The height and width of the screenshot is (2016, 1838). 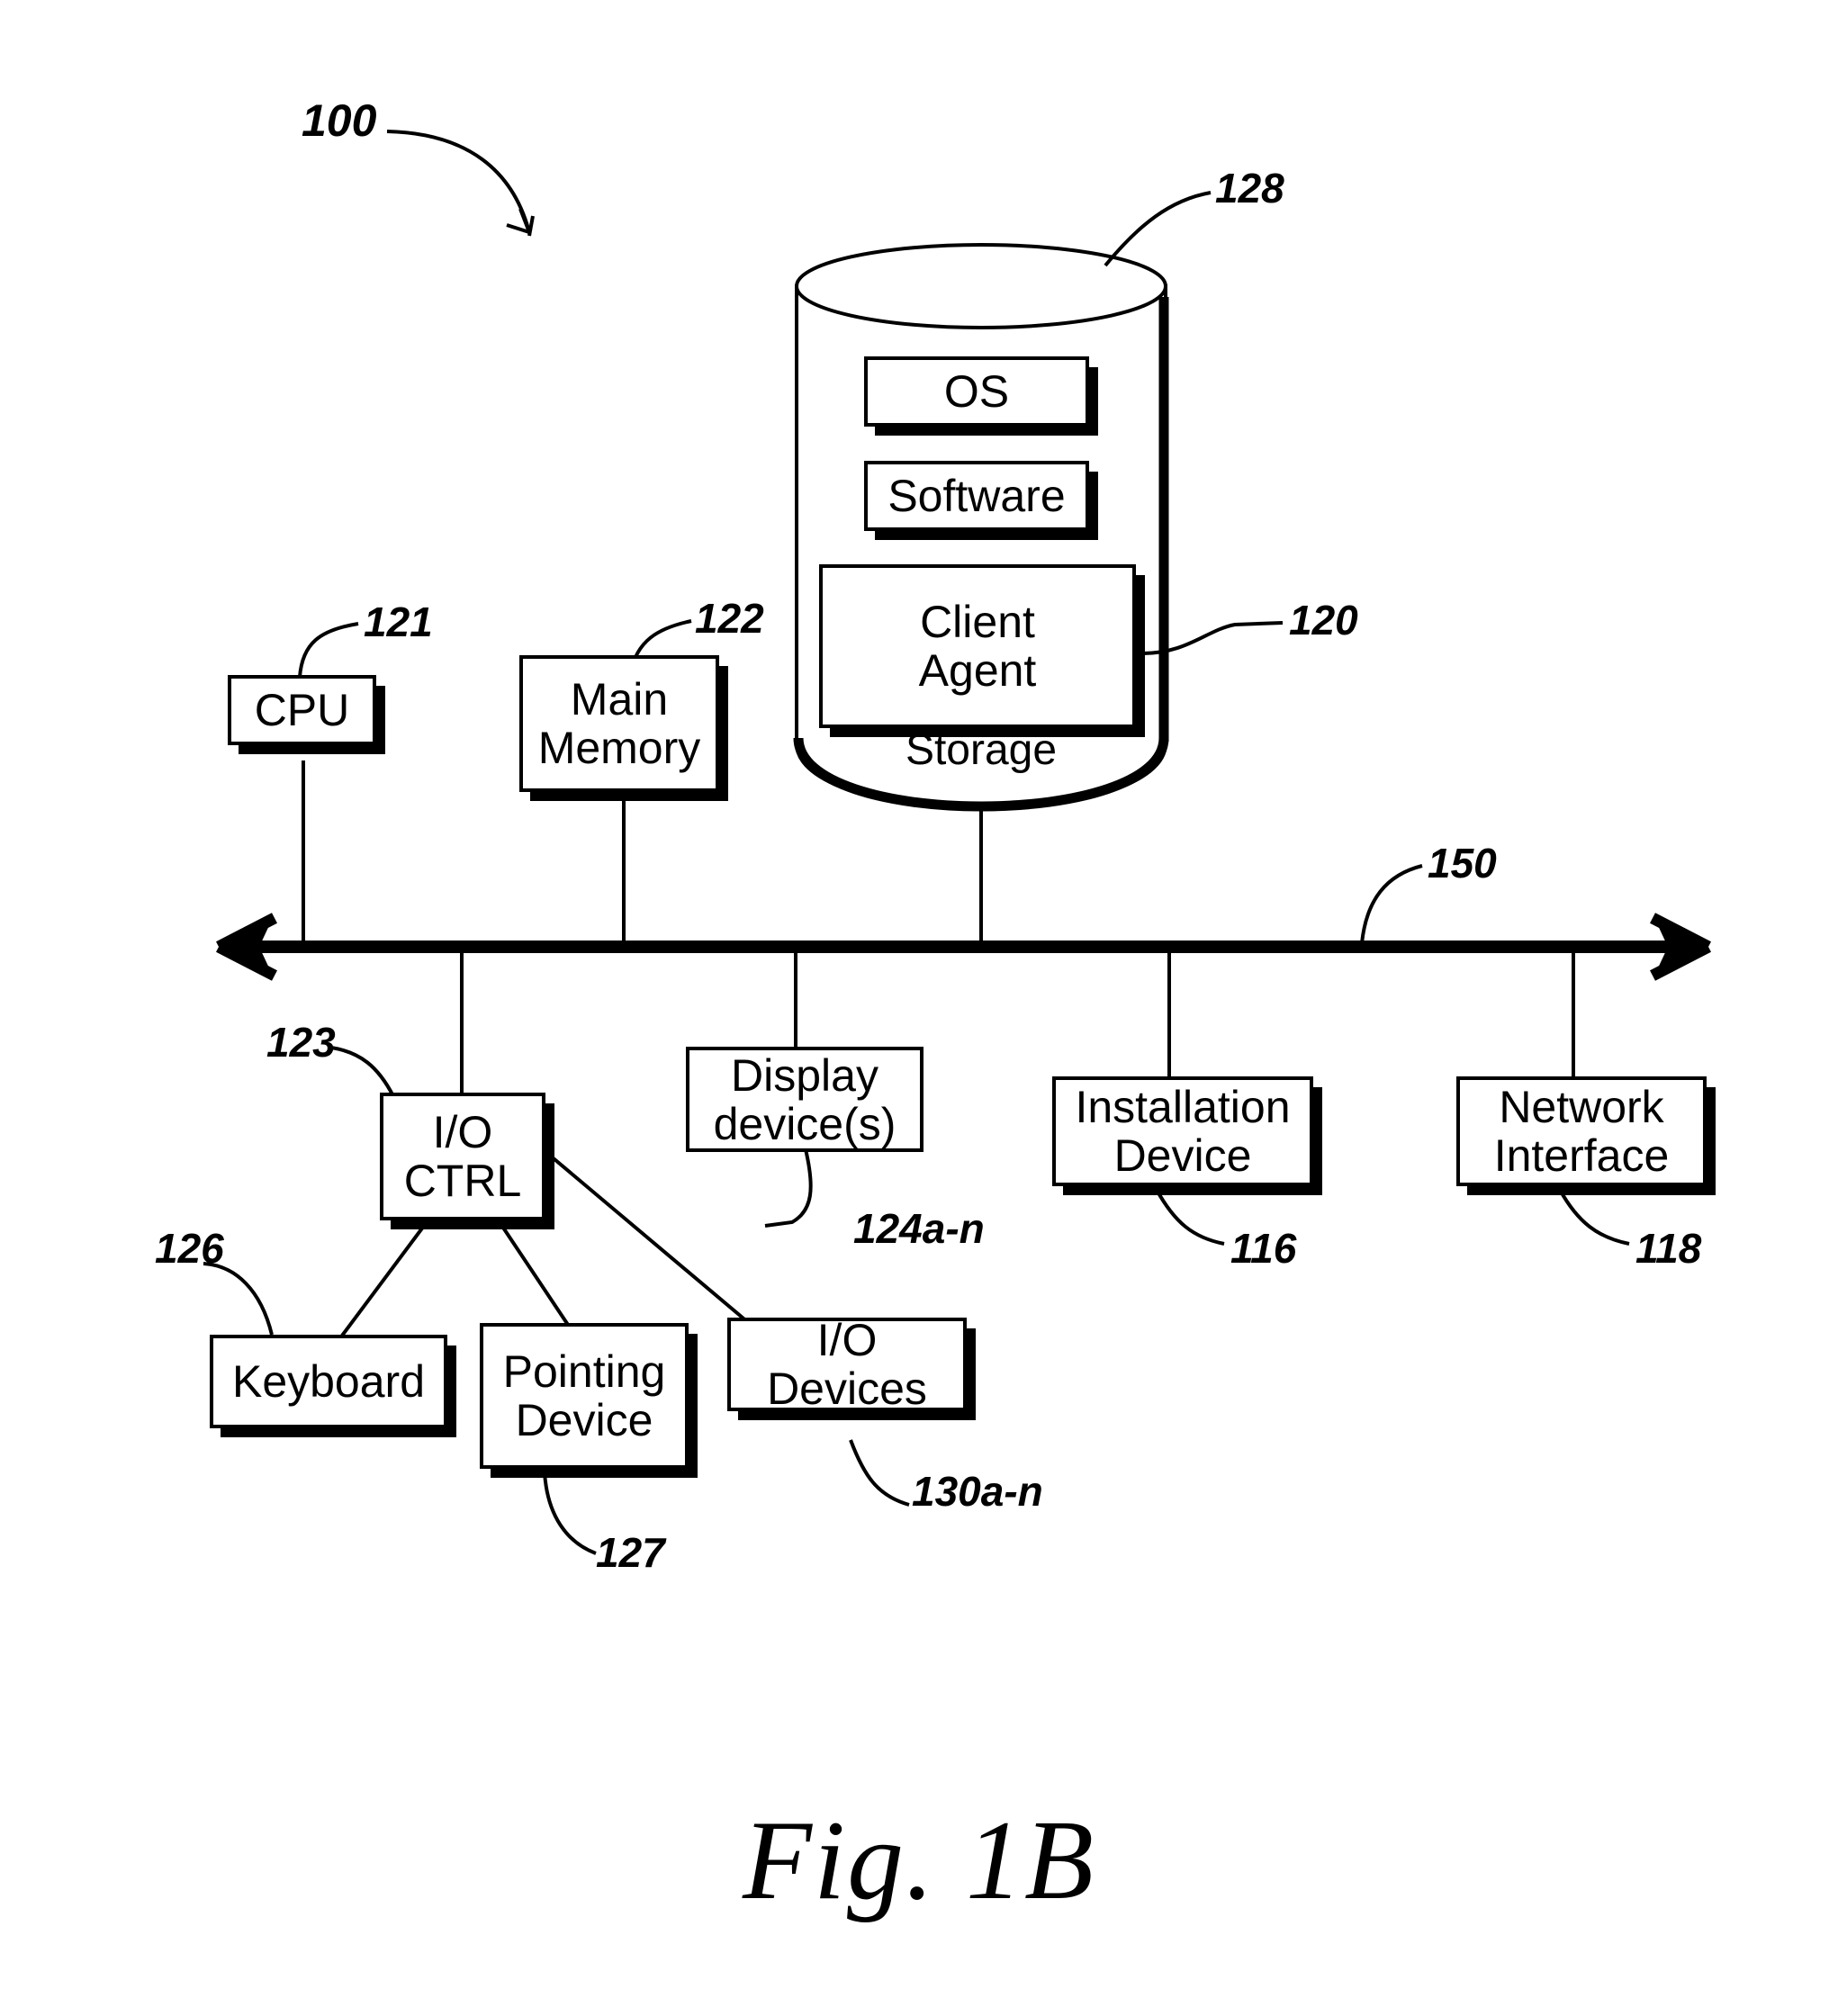 I want to click on io-ctrl-box-label: I/O CTRL, so click(x=462, y=1156).